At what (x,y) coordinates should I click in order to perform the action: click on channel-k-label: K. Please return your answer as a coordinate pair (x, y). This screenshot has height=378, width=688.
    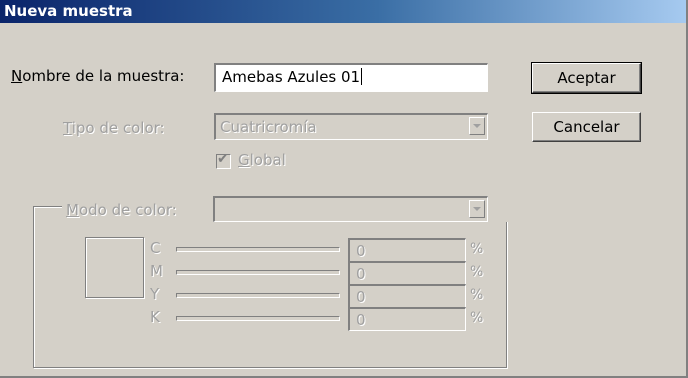
    Looking at the image, I should click on (155, 317).